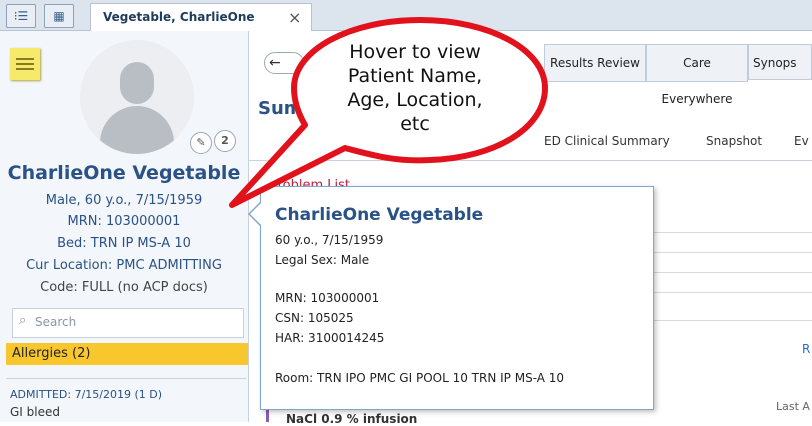 The width and height of the screenshot is (812, 426). What do you see at coordinates (415, 76) in the screenshot?
I see `callout-line: Patient Name,` at bounding box center [415, 76].